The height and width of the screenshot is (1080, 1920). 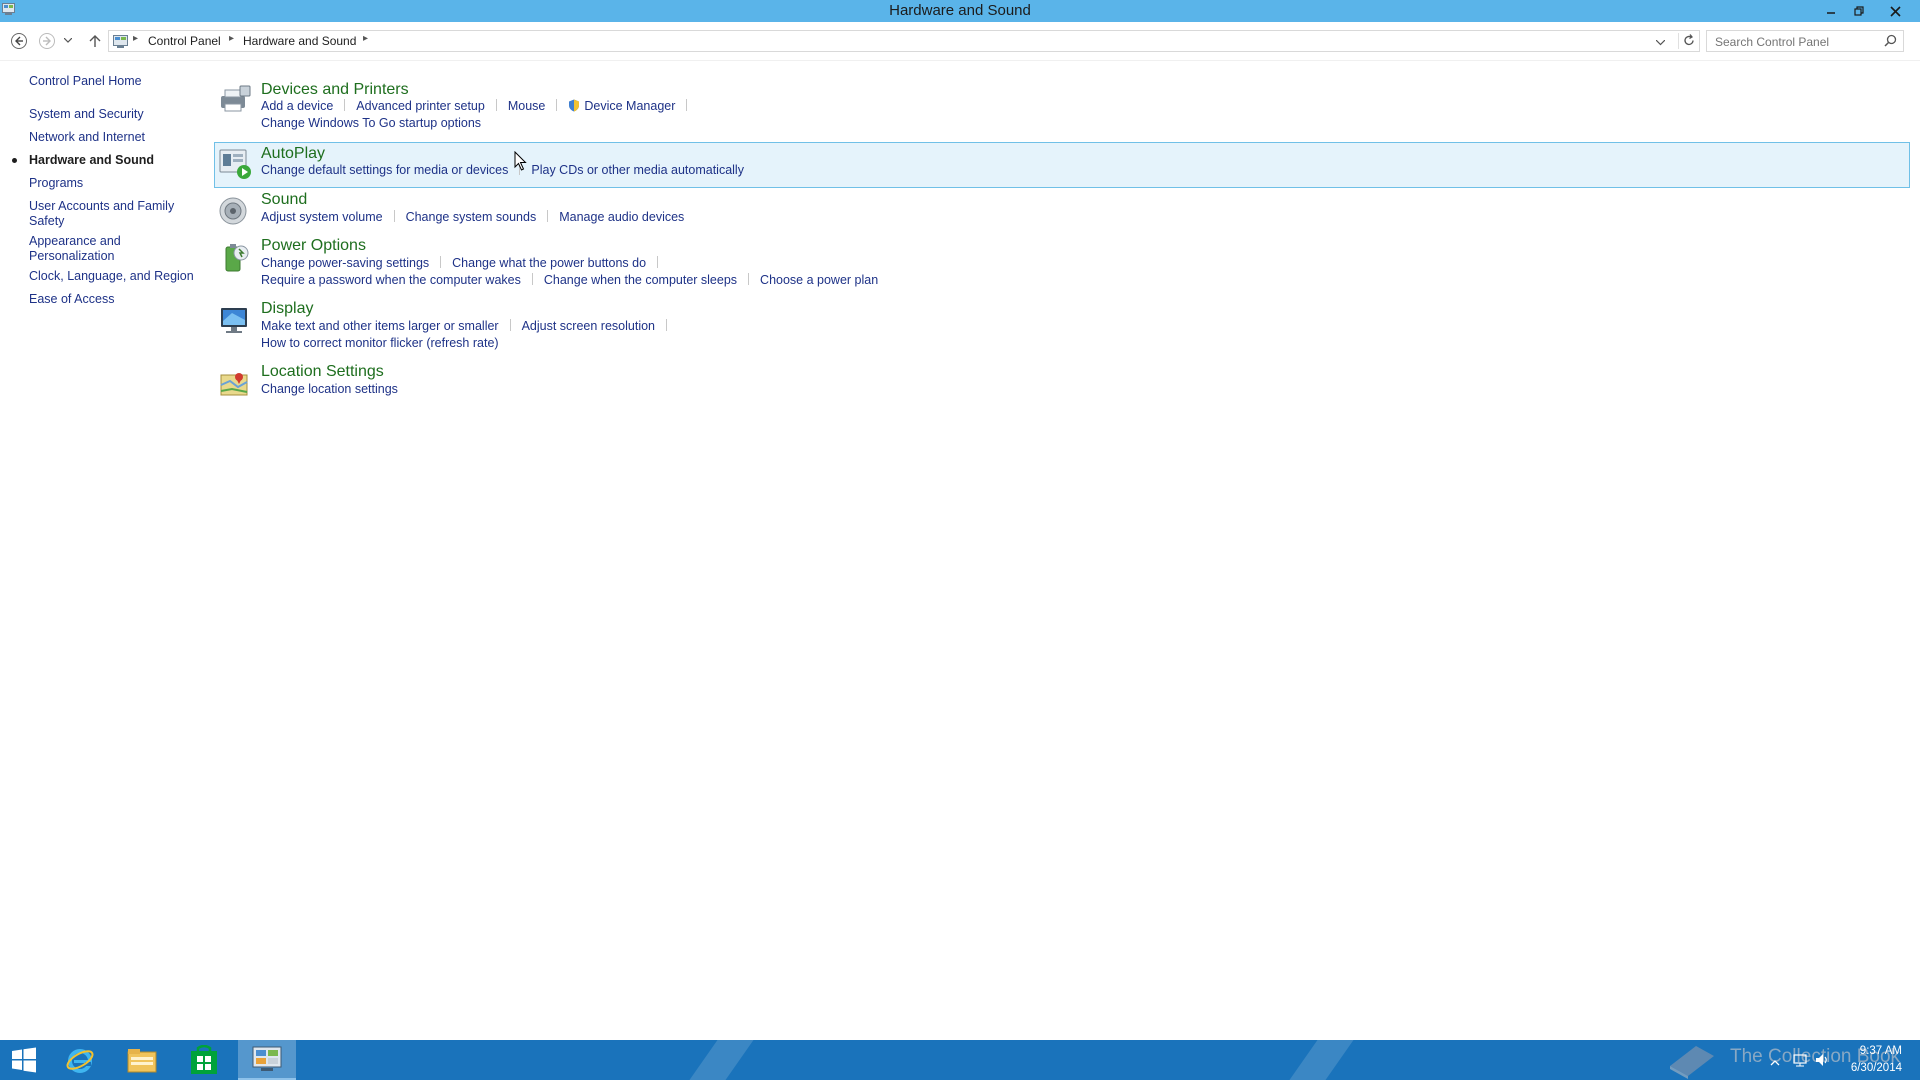 I want to click on search-button, so click(x=1890, y=42).